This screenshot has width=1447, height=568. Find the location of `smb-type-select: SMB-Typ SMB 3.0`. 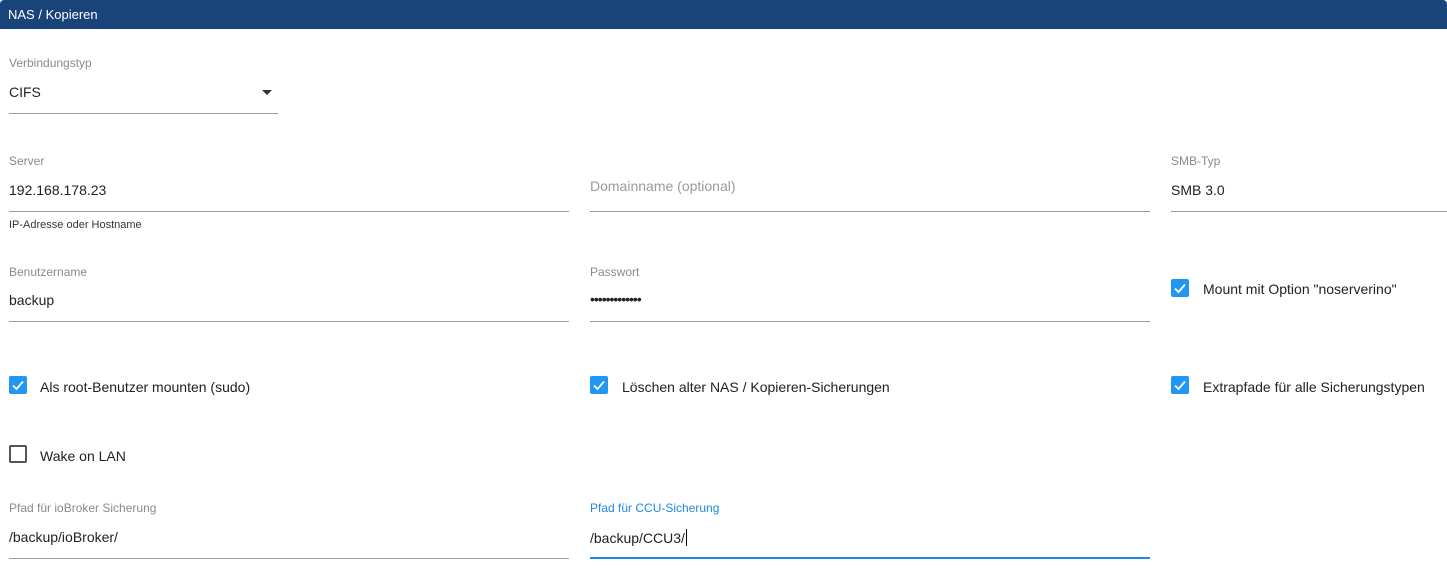

smb-type-select: SMB-Typ SMB 3.0 is located at coordinates (1309, 183).